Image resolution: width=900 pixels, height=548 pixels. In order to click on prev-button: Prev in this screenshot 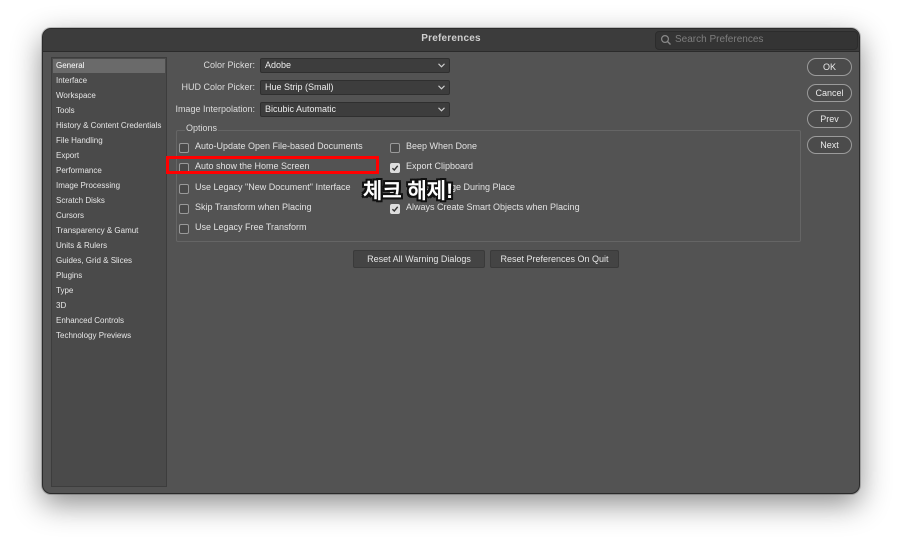, I will do `click(829, 119)`.